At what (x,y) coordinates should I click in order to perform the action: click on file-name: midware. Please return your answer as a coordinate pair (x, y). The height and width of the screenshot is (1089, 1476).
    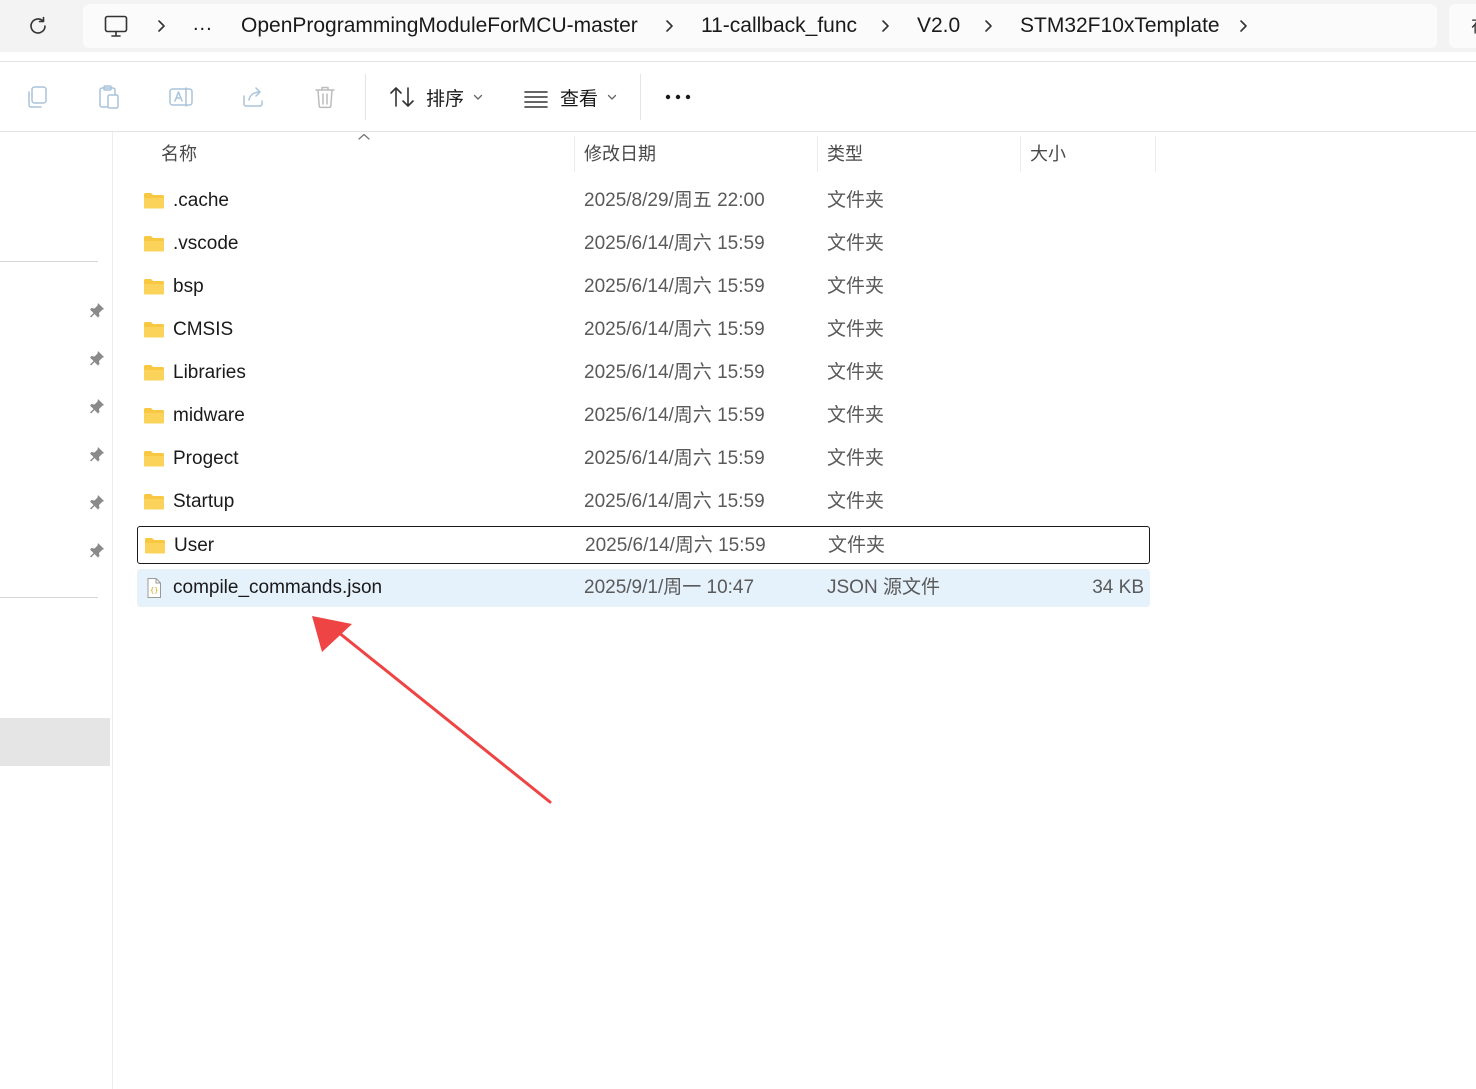
    Looking at the image, I should click on (209, 415).